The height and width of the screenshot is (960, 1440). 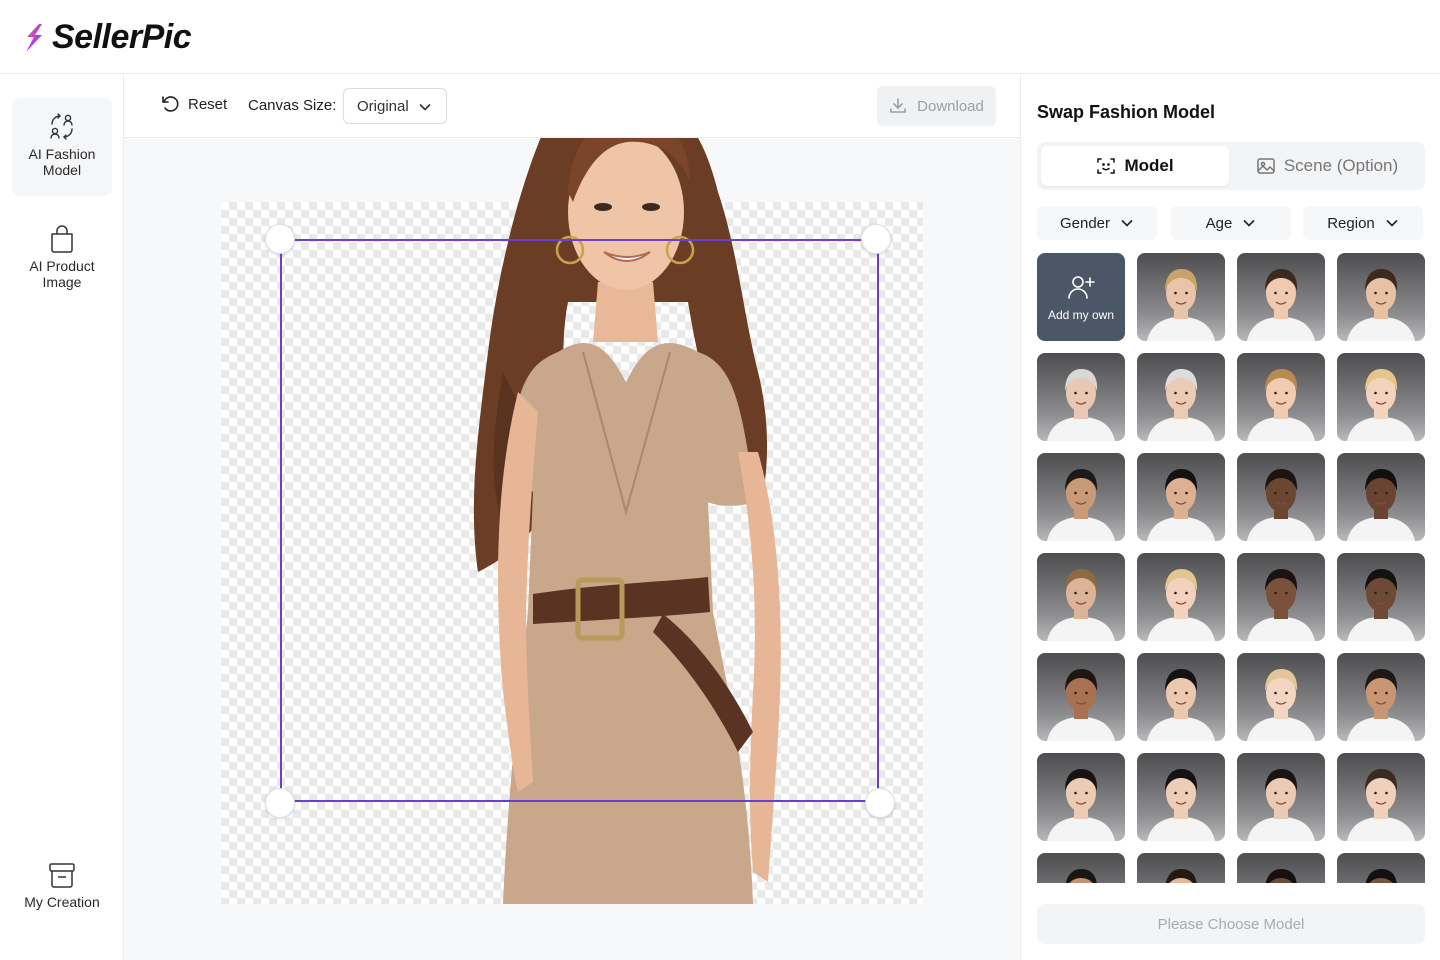 I want to click on crop-handle-top-right, so click(x=876, y=239).